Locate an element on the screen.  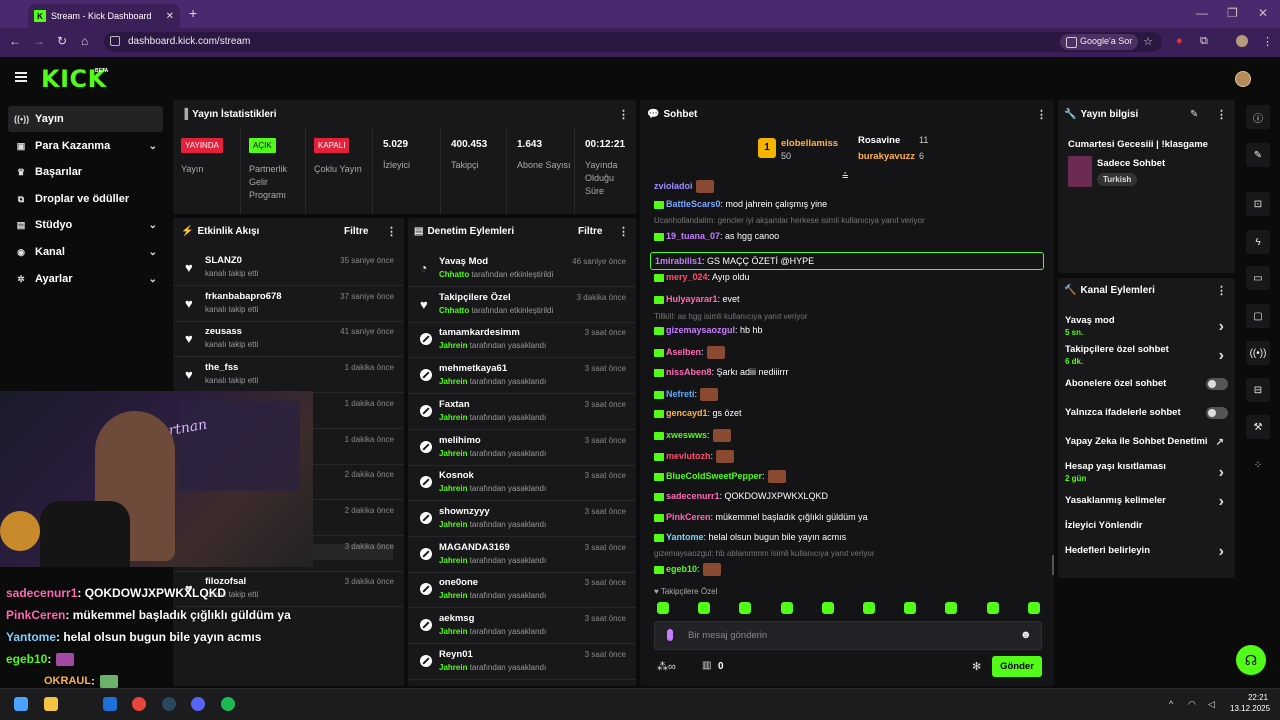
toggle-switch is located at coordinates (1217, 413).